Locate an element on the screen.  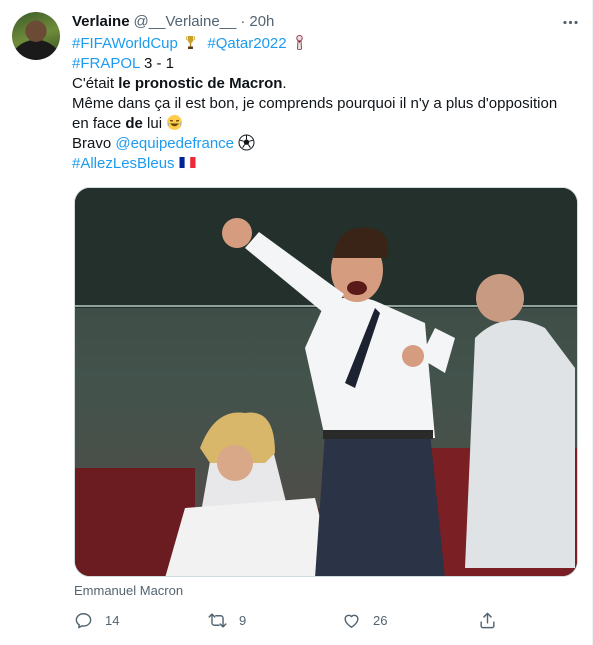
share-button is located at coordinates (487, 620).